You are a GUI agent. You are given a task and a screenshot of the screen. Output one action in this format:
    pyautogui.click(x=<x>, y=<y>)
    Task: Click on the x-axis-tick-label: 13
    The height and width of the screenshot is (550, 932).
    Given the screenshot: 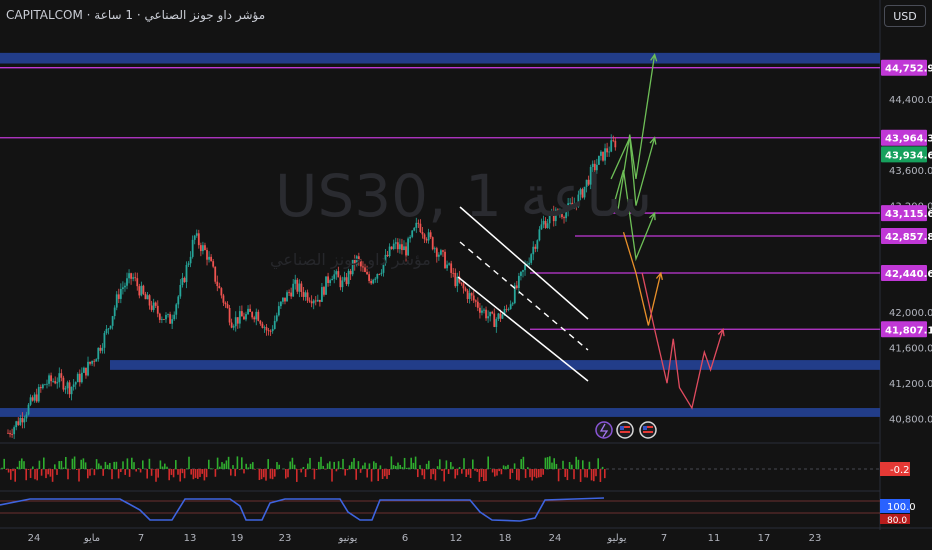 What is the action you would take?
    pyautogui.click(x=190, y=538)
    